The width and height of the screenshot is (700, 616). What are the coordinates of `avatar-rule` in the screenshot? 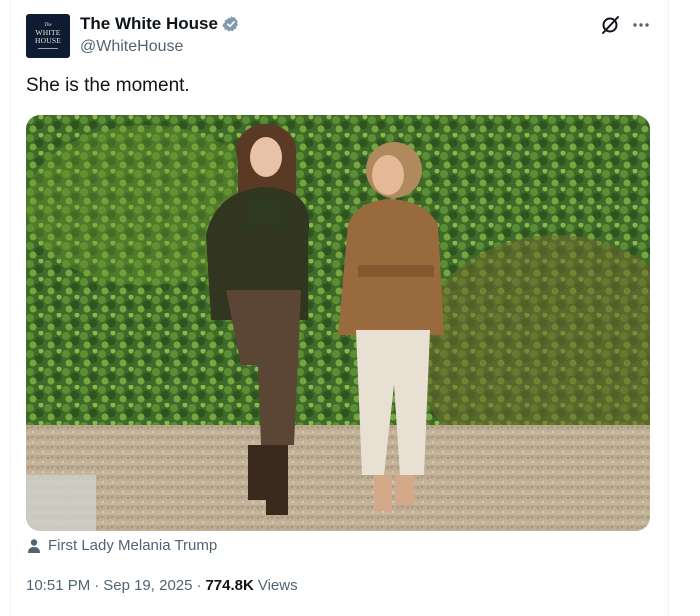 It's located at (48, 48).